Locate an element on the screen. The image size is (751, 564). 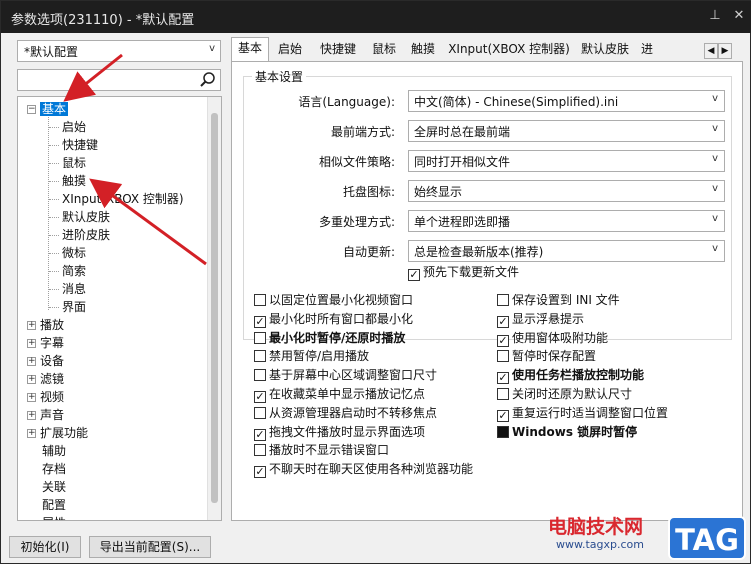
tree-item: + 设备 is located at coordinates (45, 361).